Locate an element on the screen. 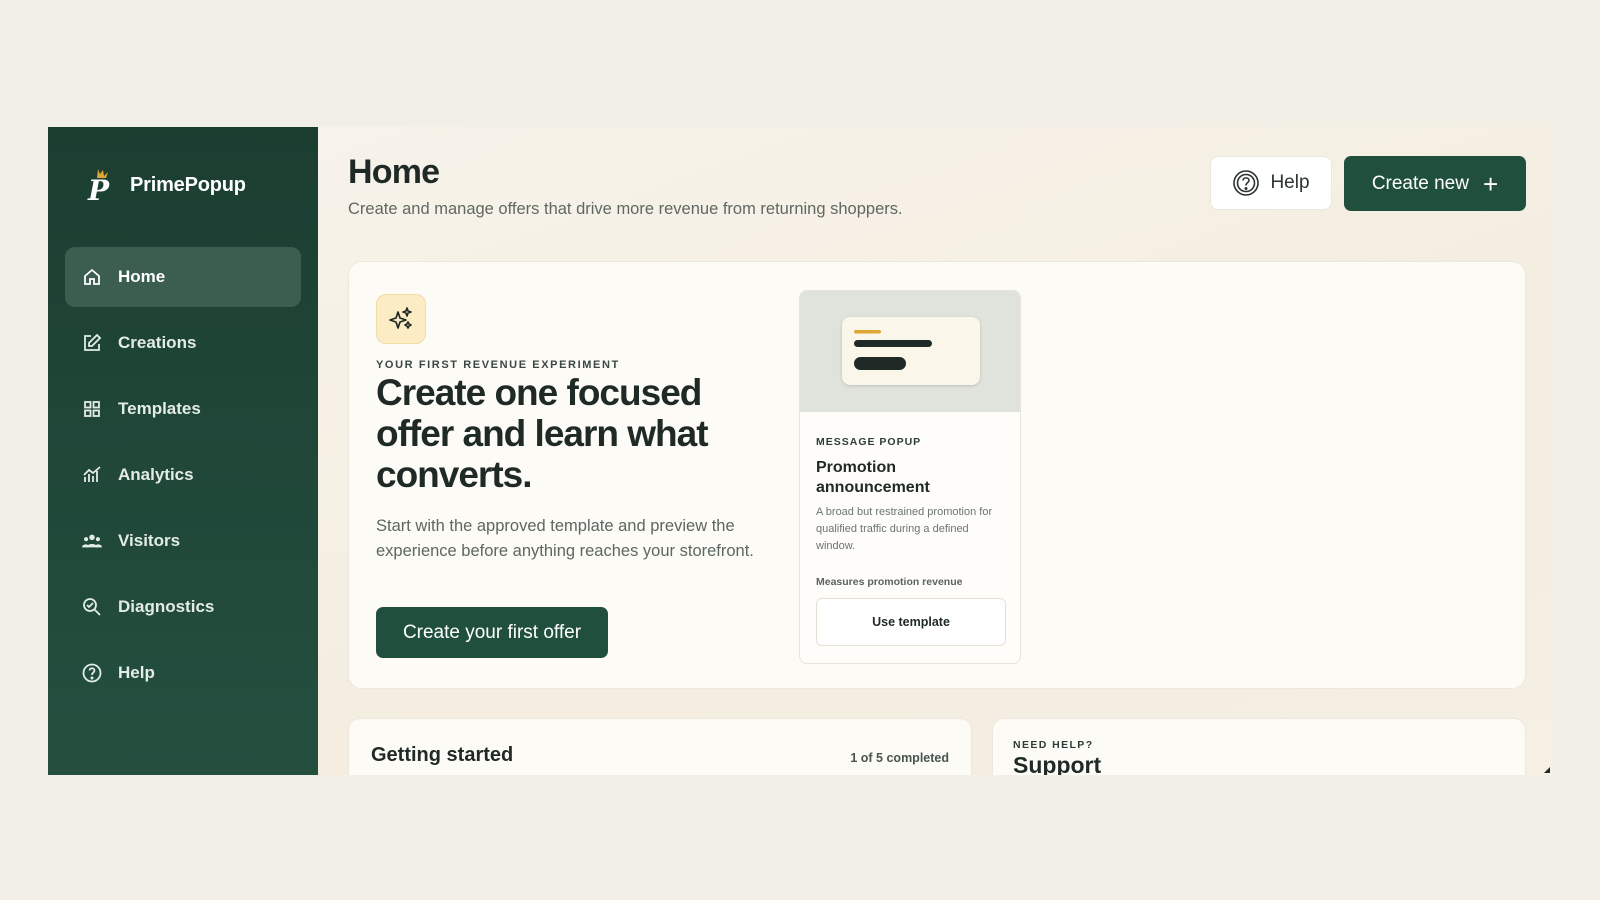  analytics-icon is located at coordinates (92, 475).